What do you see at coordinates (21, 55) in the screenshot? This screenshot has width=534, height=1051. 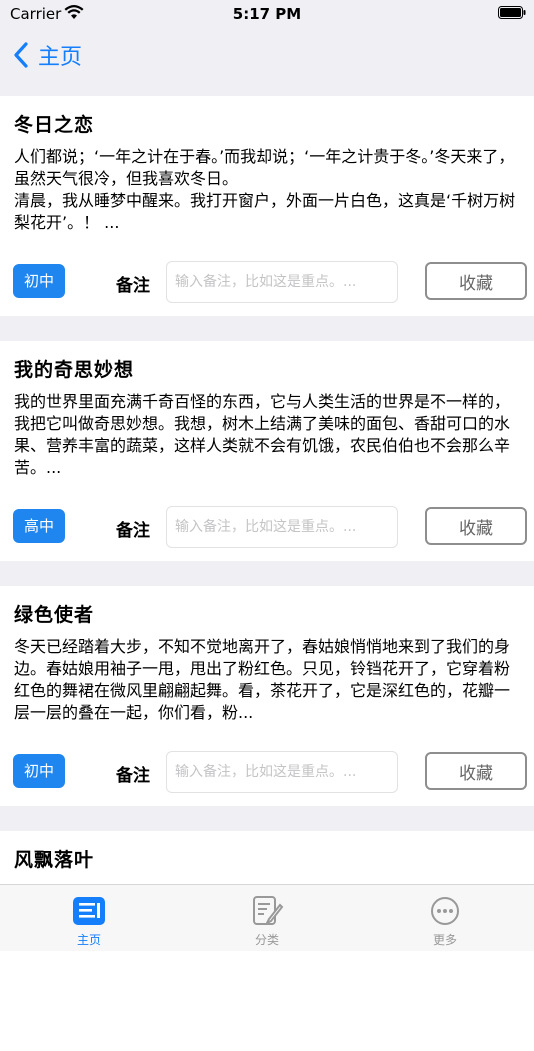 I see `chevron-left-icon` at bounding box center [21, 55].